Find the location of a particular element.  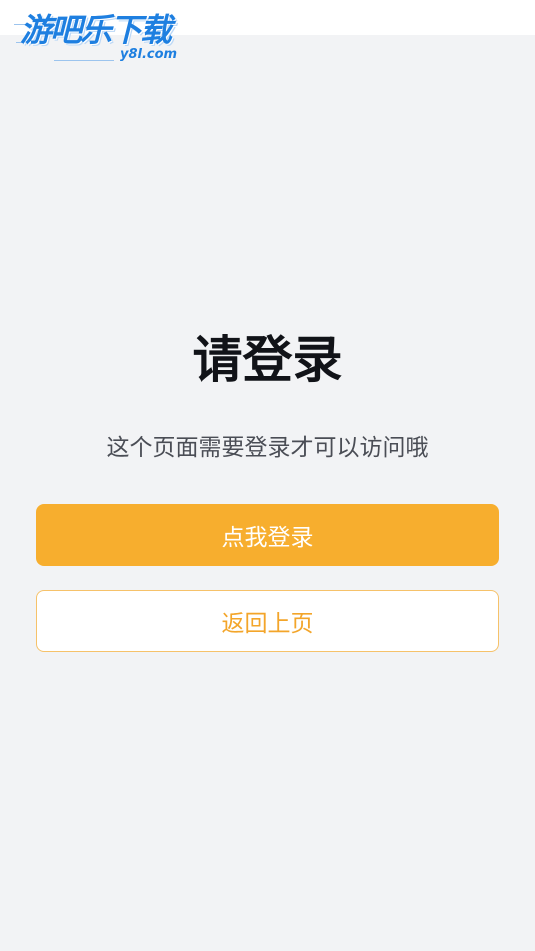

site-logo: 游吧乐下载 y8l.com is located at coordinates (100, 40).